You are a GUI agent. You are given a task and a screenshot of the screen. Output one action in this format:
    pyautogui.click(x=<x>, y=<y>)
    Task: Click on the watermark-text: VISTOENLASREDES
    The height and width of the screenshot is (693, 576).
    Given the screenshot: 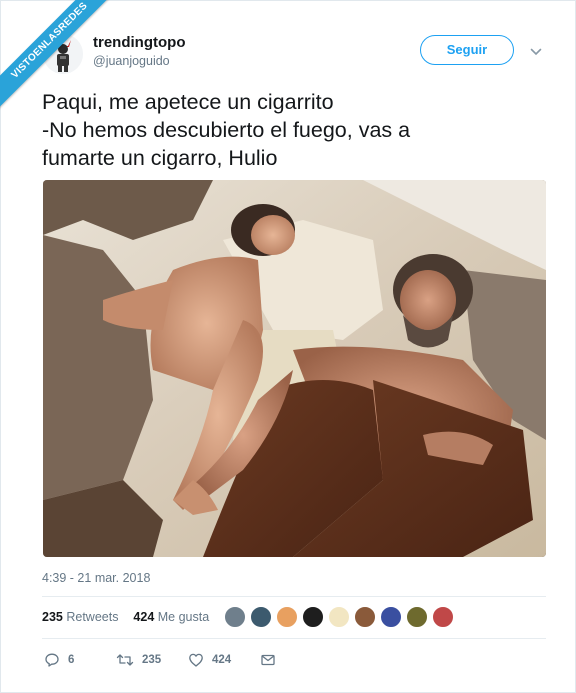 What is the action you would take?
    pyautogui.click(x=61, y=56)
    